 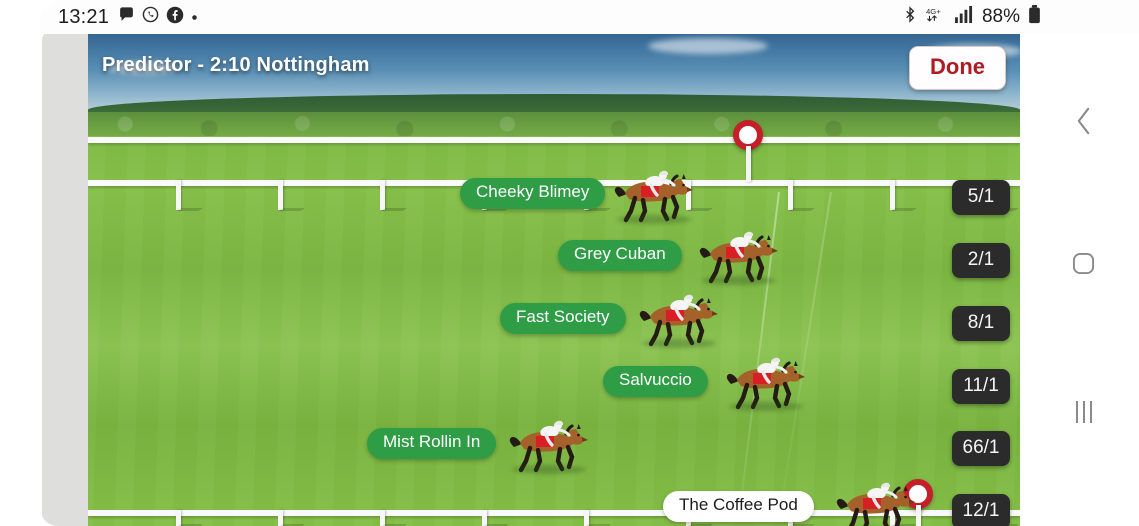 I want to click on status-bar-left: 13:21, so click(x=128, y=17).